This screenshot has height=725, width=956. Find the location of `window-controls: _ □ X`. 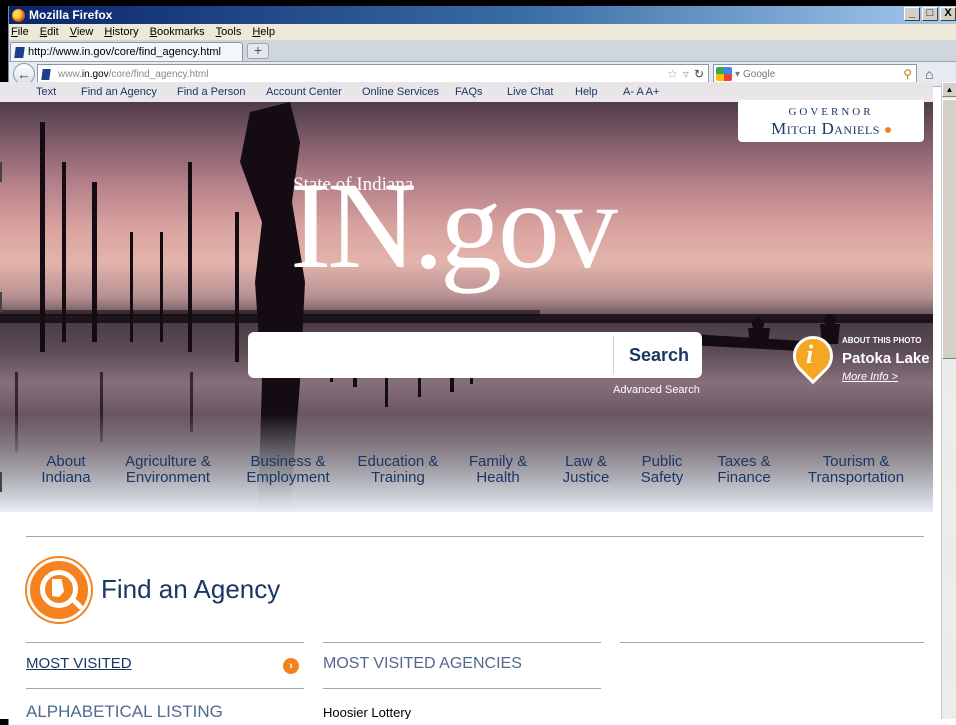

window-controls: _ □ X is located at coordinates (930, 14).